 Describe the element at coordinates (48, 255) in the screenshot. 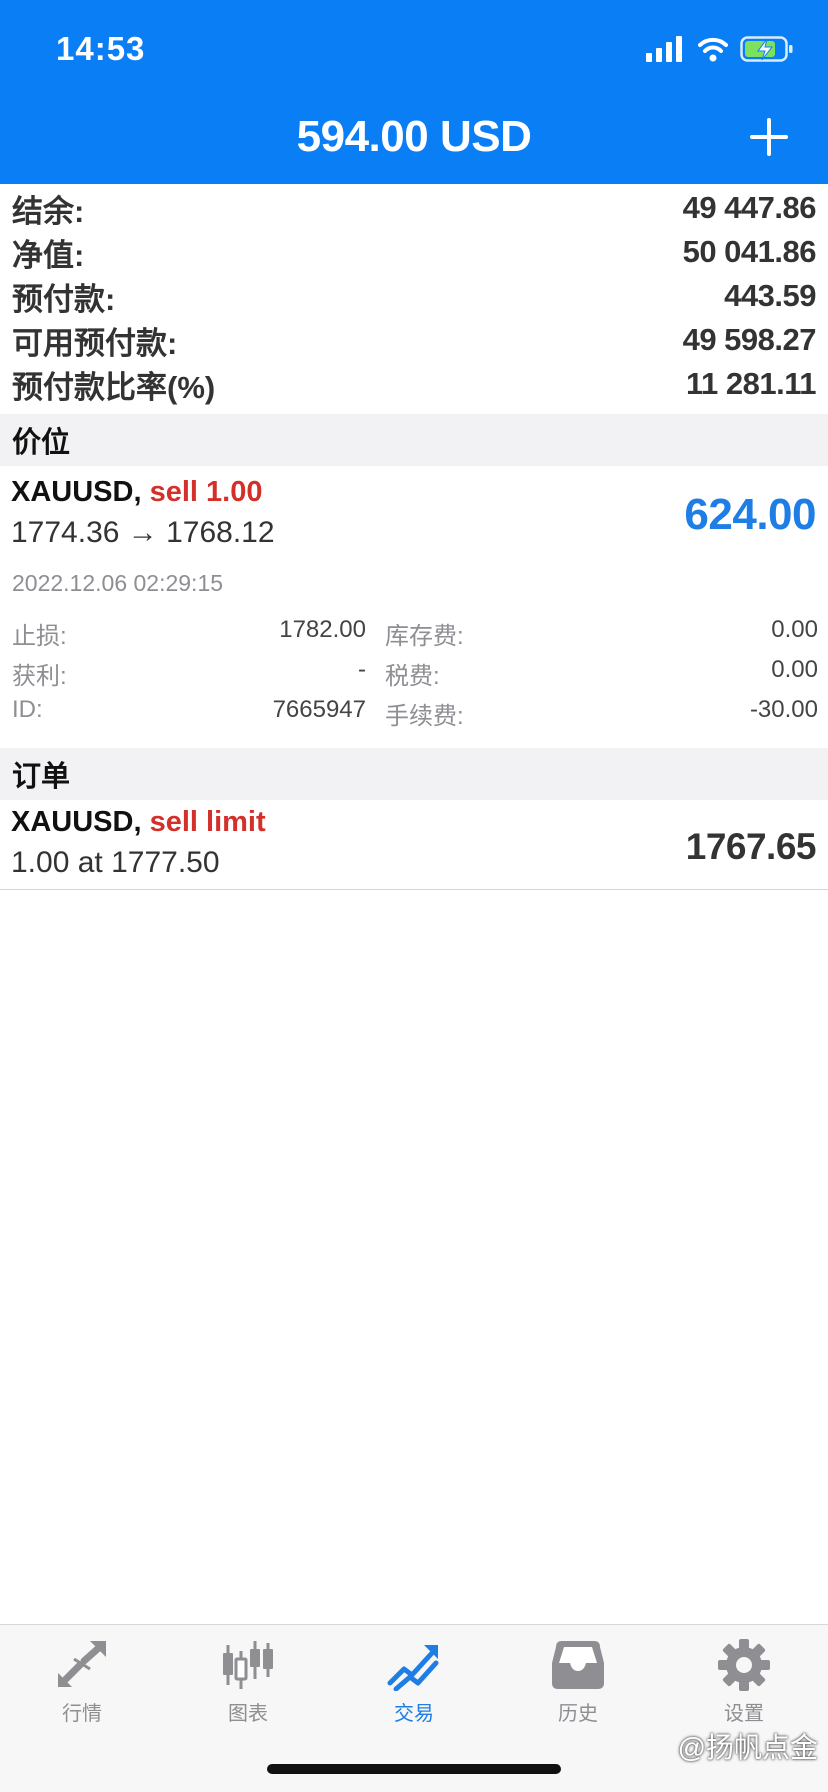

I see `equity-label: 净值:` at that location.